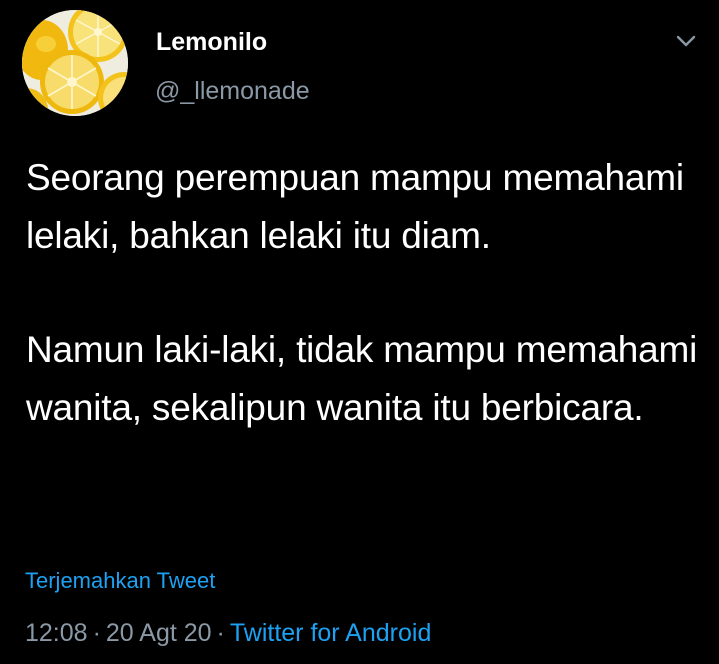 This screenshot has width=719, height=664. What do you see at coordinates (56, 633) in the screenshot?
I see `tweet-time: 12:08` at bounding box center [56, 633].